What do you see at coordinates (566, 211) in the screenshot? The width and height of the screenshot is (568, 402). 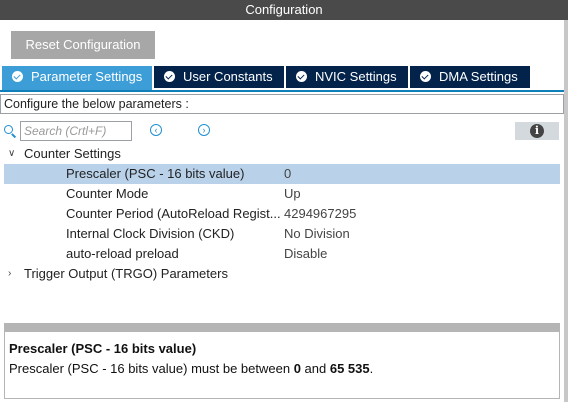 I see `scrollbar` at bounding box center [566, 211].